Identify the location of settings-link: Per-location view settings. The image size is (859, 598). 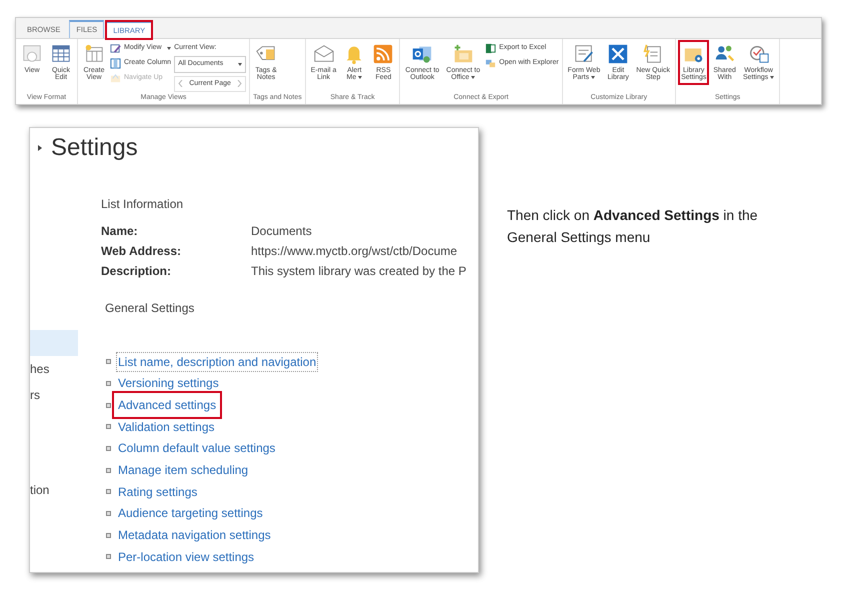
(186, 556).